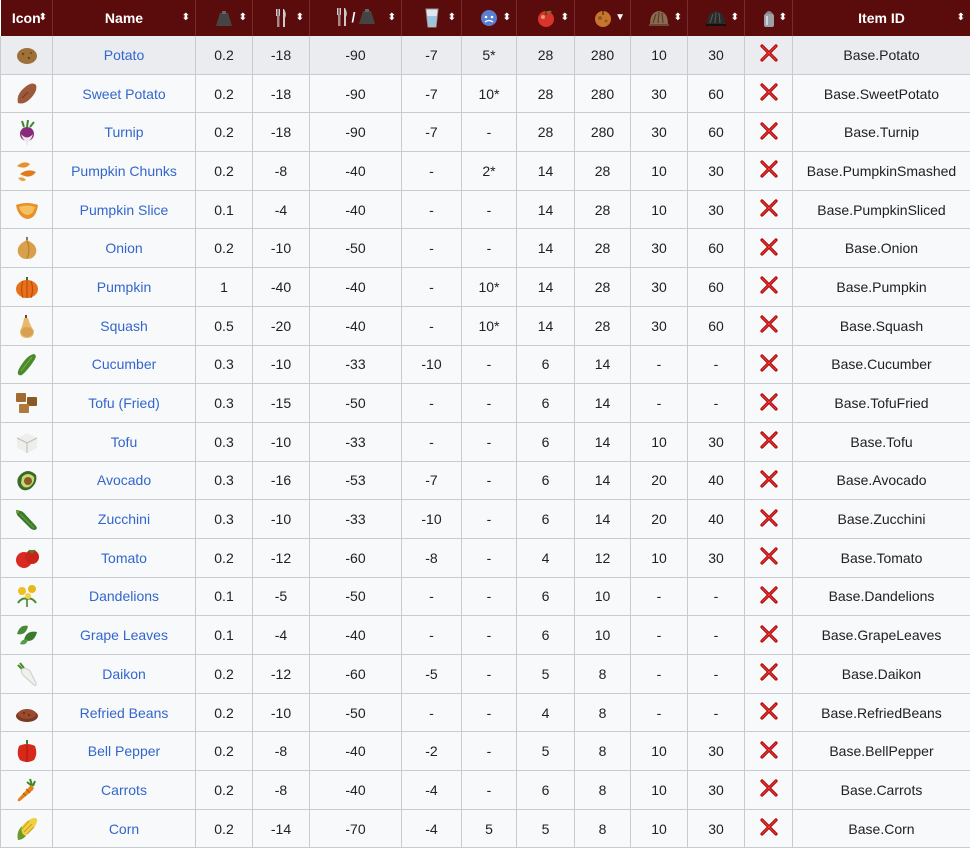  I want to click on header-hunger-per-weight: / ⬍, so click(355, 18).